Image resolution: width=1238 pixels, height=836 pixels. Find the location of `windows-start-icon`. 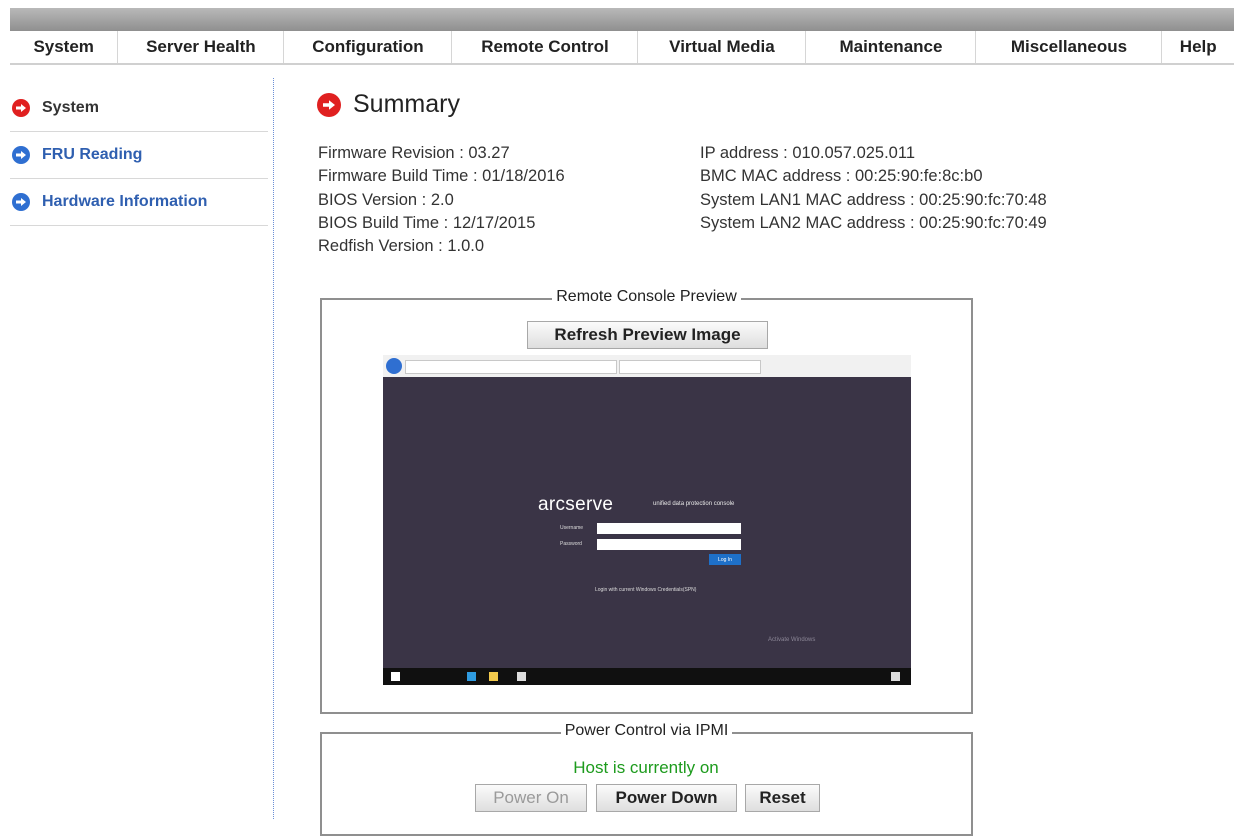

windows-start-icon is located at coordinates (395, 676).